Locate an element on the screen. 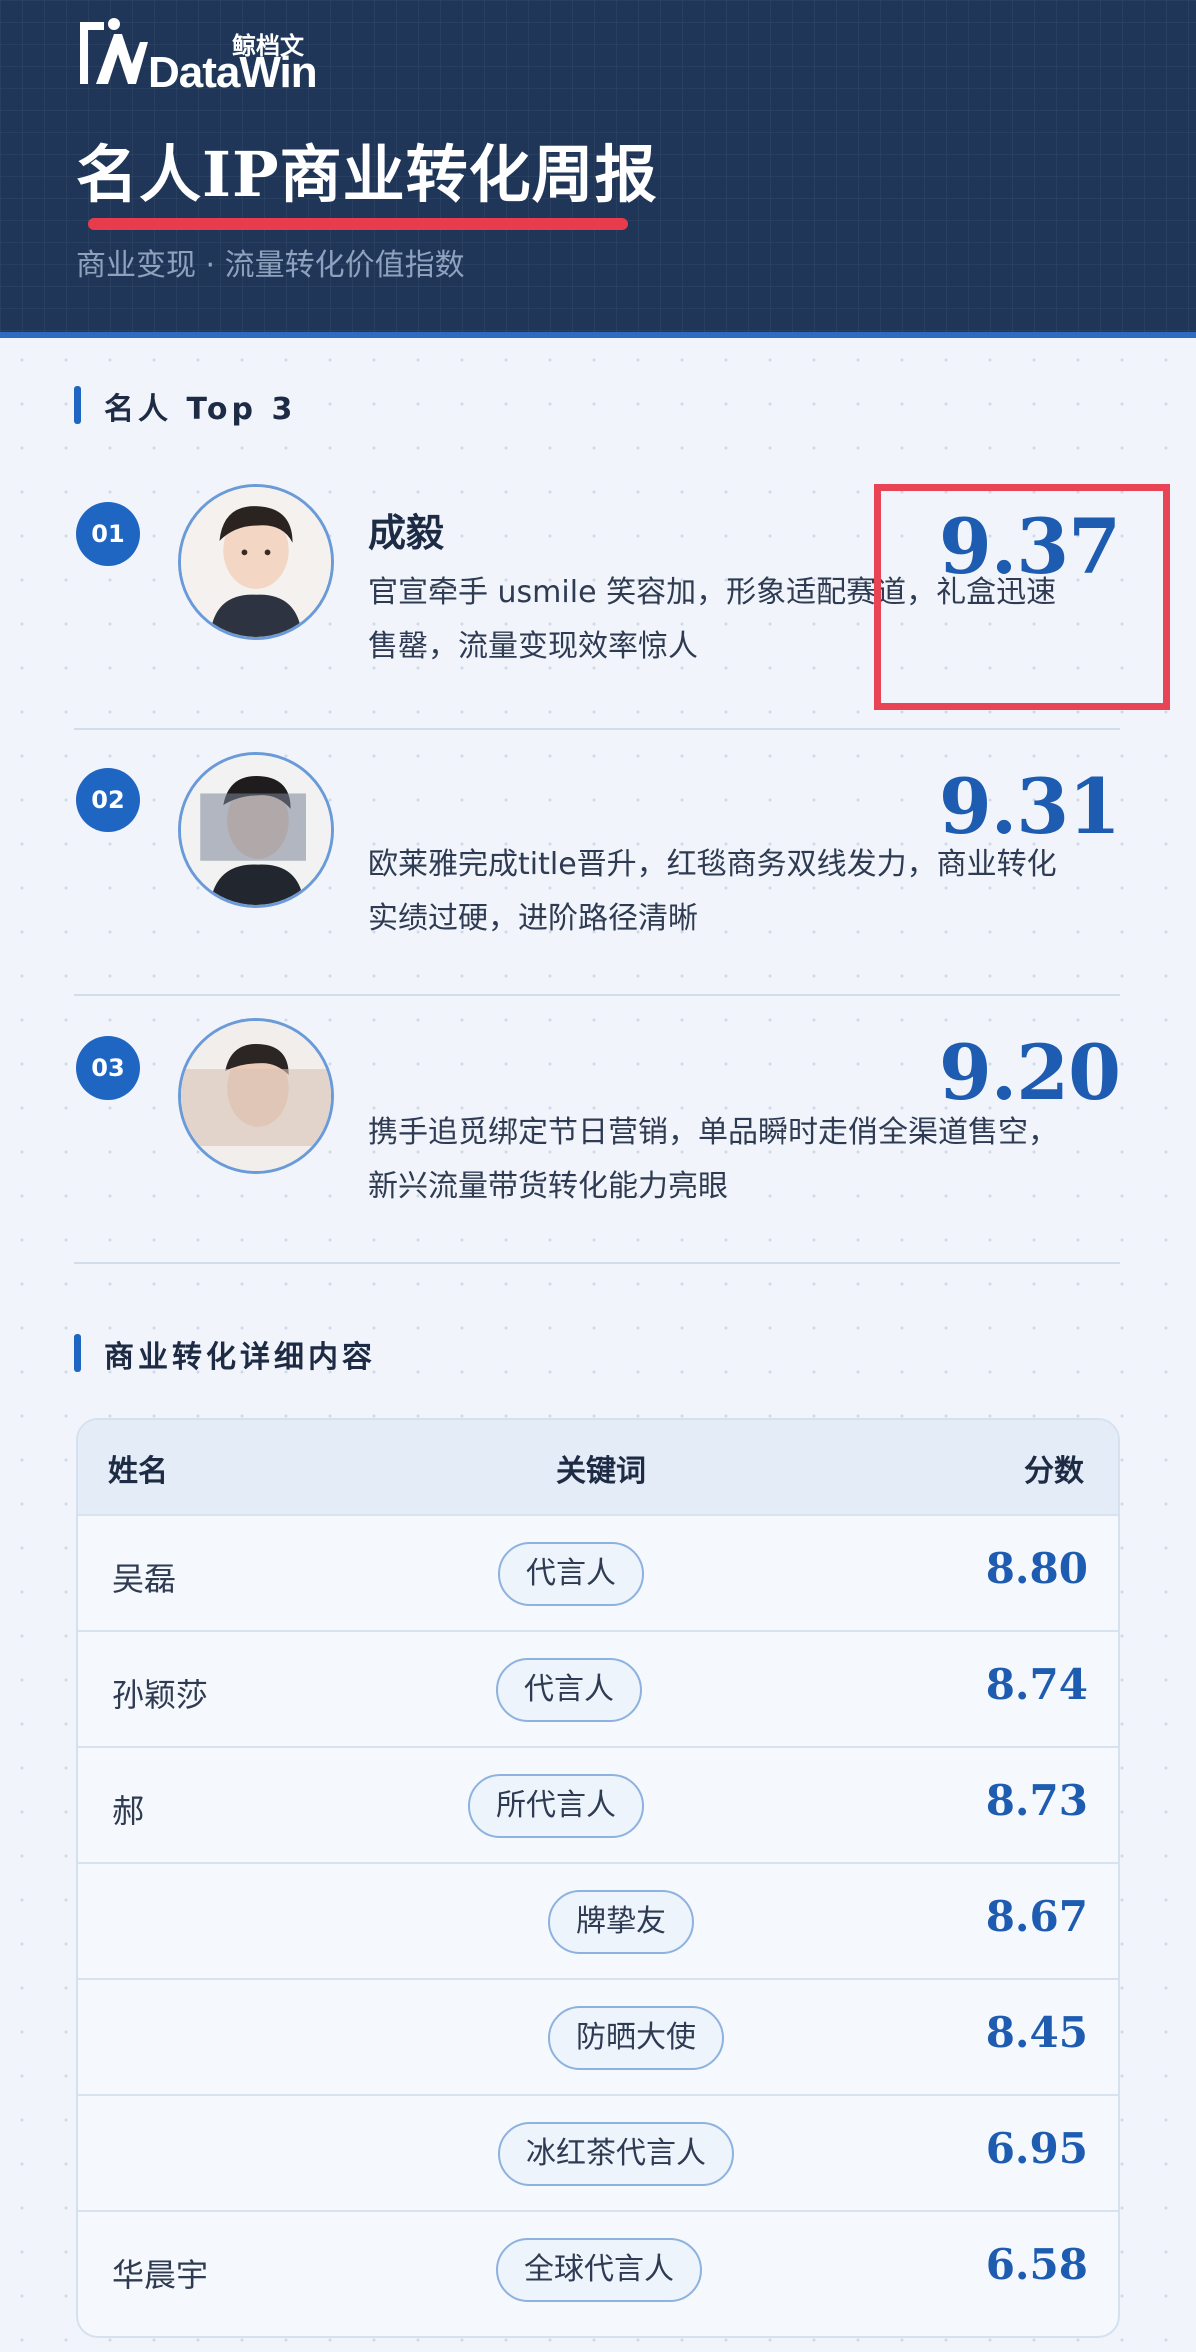  page-subtitle: 商业变现 · 流量转化价值指数 is located at coordinates (270, 265).